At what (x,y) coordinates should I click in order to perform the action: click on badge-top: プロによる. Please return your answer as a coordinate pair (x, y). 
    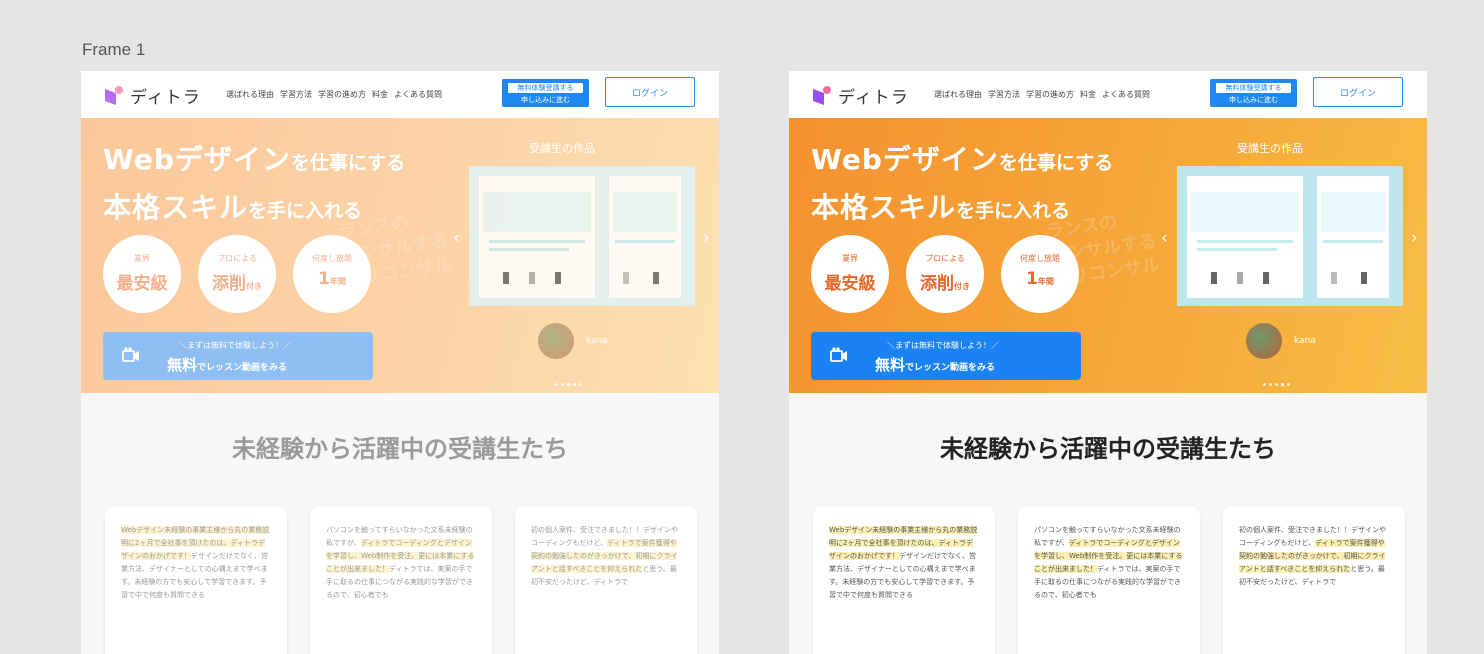
    Looking at the image, I should click on (237, 258).